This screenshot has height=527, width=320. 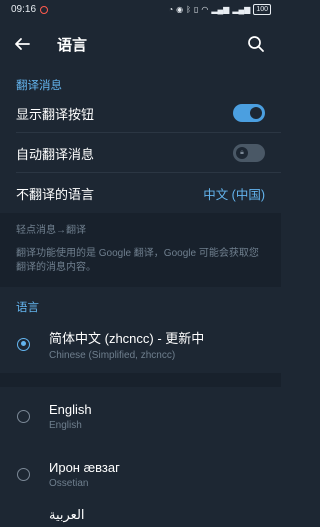 I want to click on show-translate-button-label: 显示翻译按钮, so click(x=55, y=114).